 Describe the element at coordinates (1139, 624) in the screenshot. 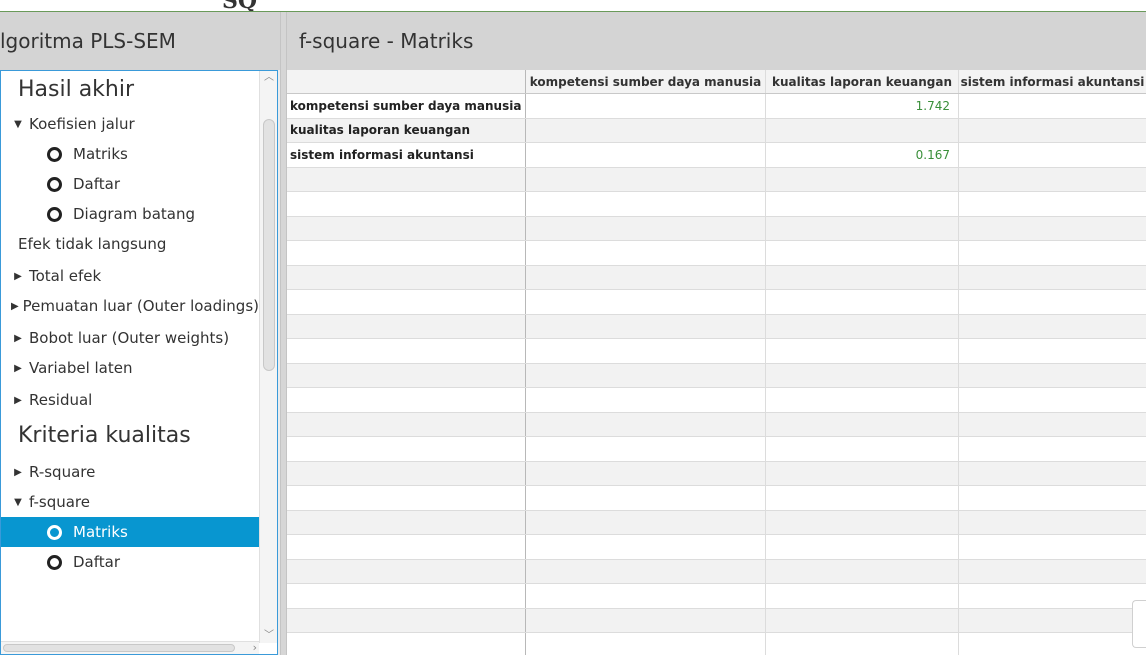

I see `side-panel-tab` at that location.